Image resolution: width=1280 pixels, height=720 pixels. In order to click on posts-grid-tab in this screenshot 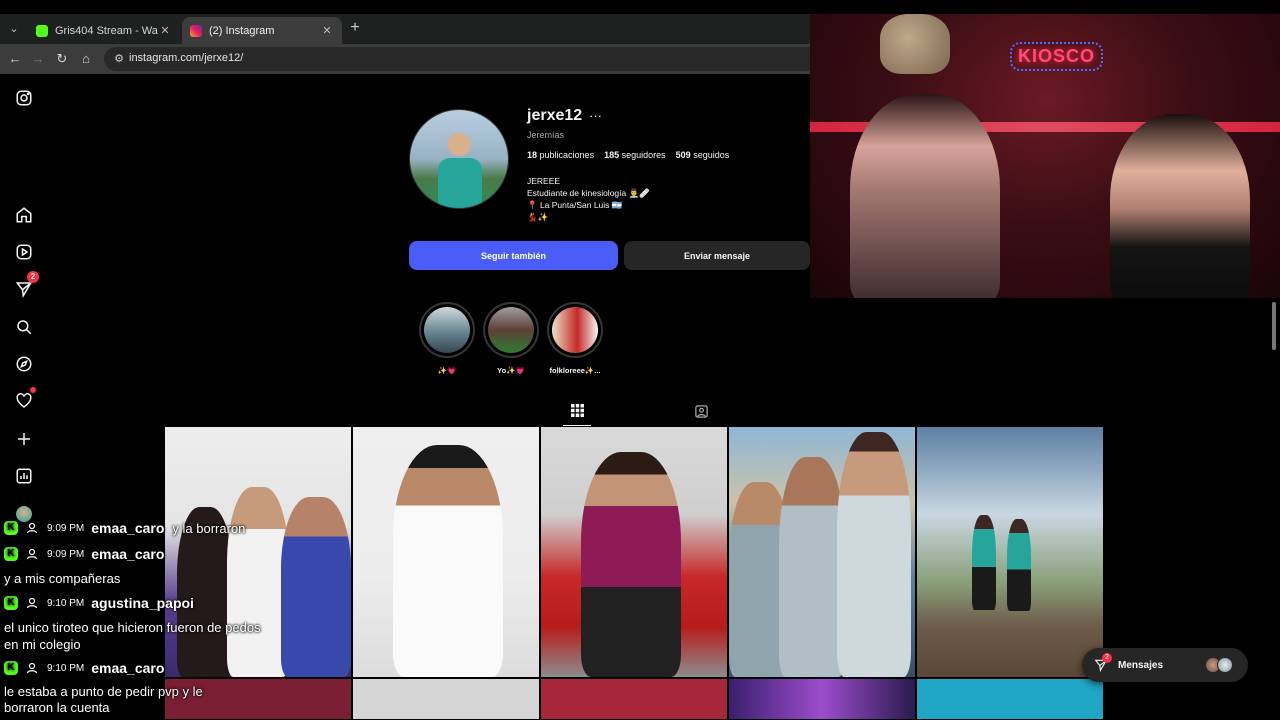, I will do `click(577, 411)`.